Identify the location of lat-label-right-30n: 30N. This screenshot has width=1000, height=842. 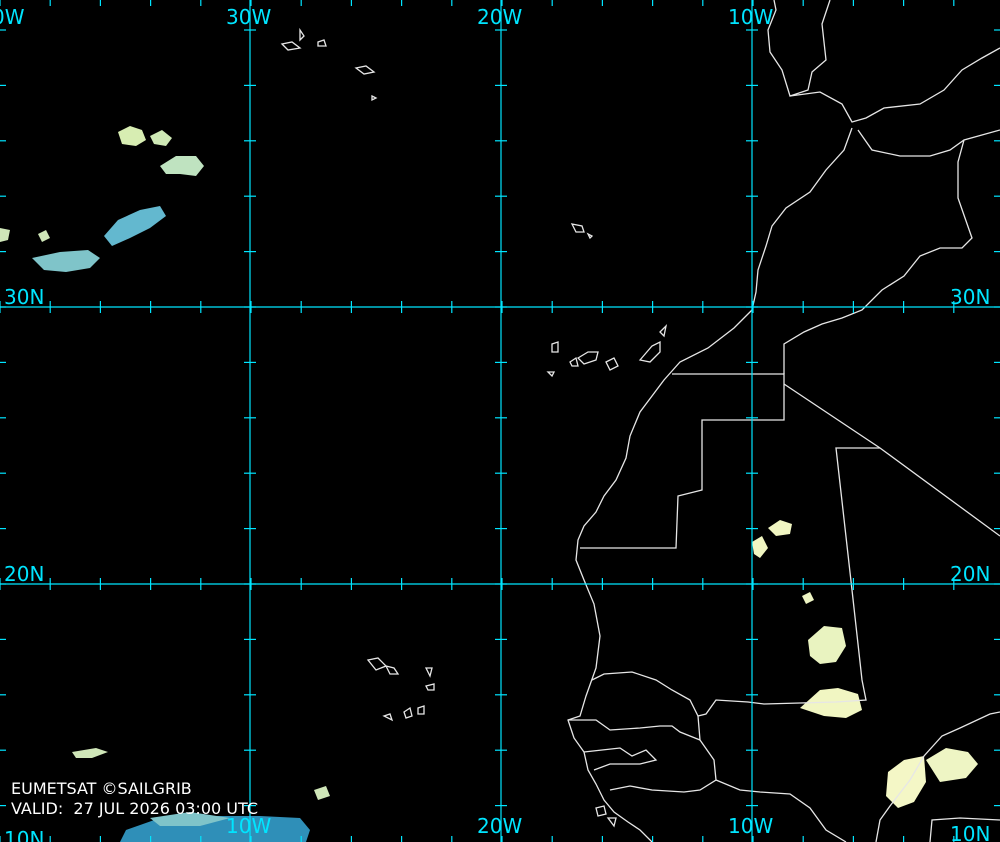
(970, 297).